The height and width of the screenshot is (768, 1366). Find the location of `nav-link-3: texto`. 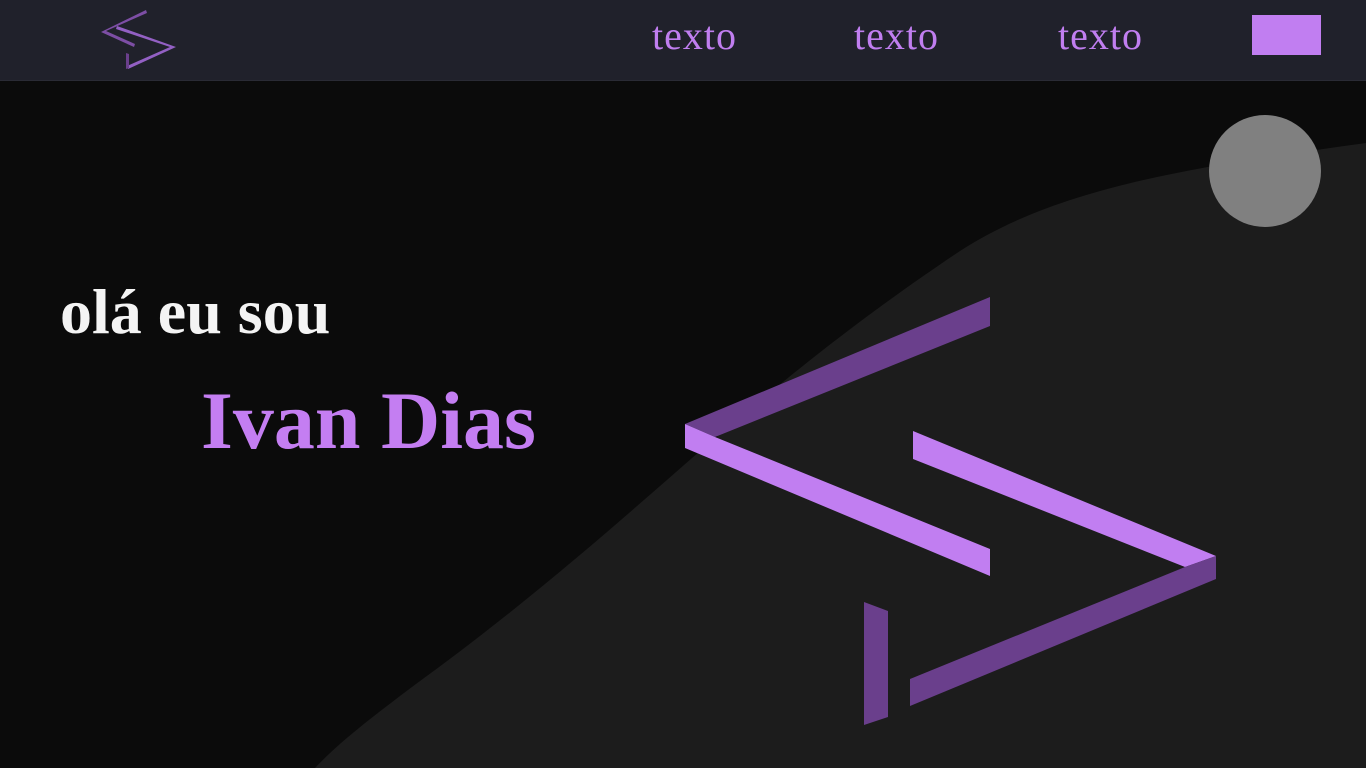

nav-link-3: texto is located at coordinates (1100, 36).